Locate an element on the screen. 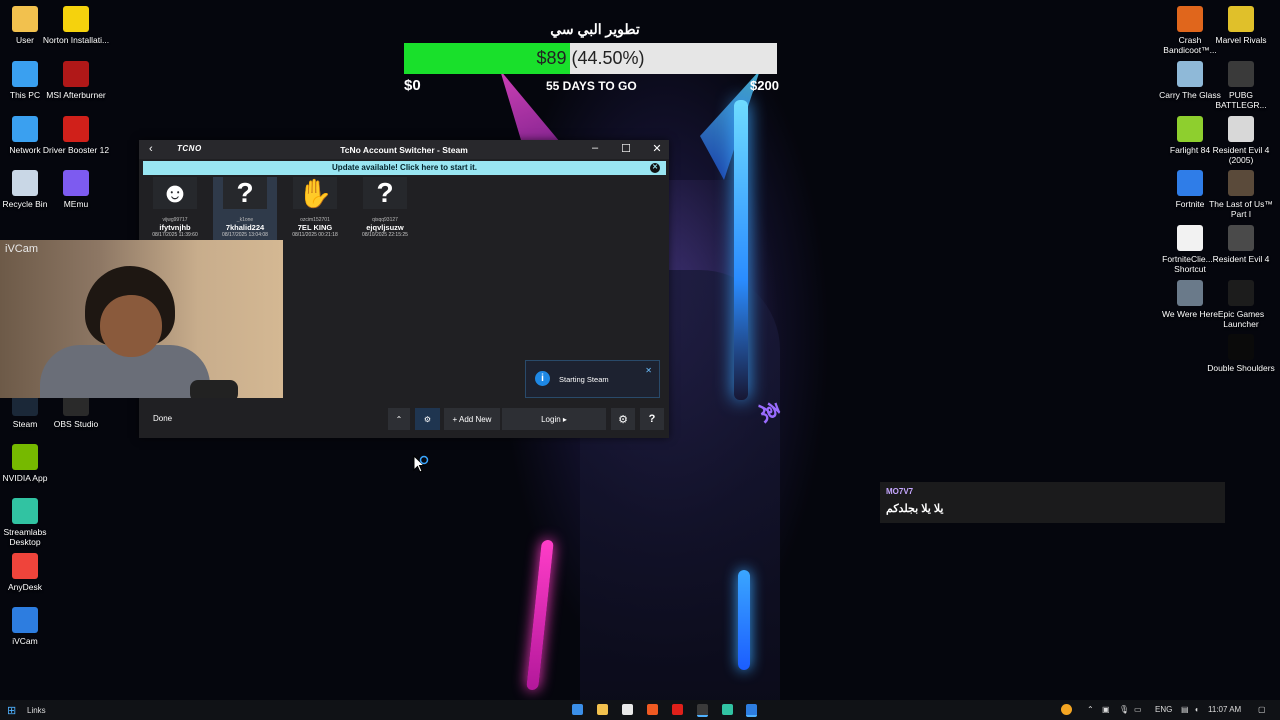 Image resolution: width=1280 pixels, height=720 pixels. account-card: ☻ vijwg99717 ifytvnjhb 08/17/2025 11:39:60 is located at coordinates (175, 211).